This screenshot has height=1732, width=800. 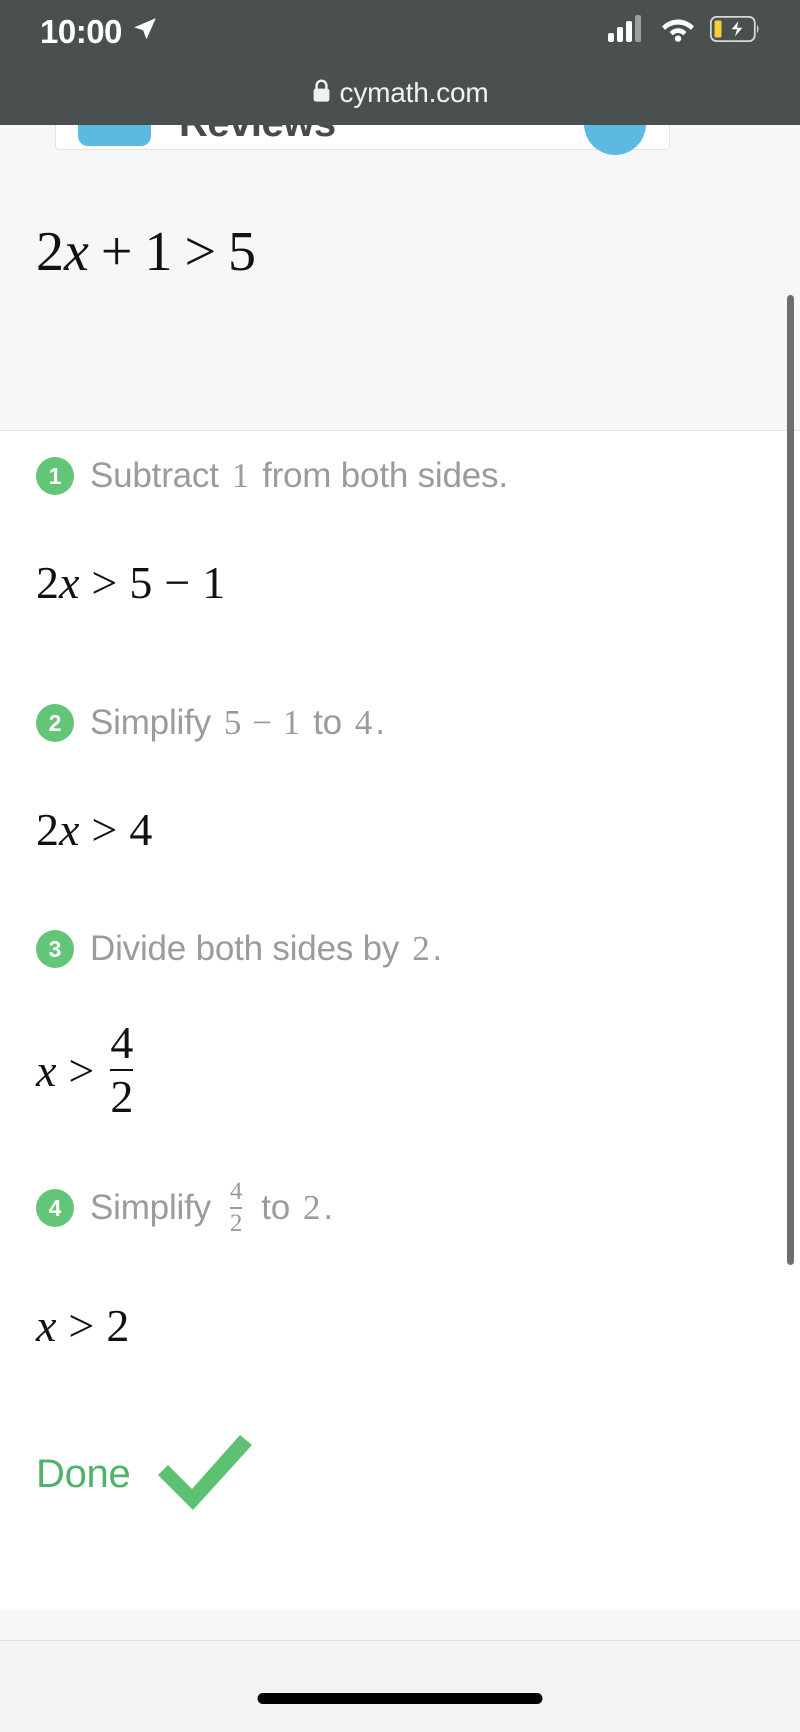 What do you see at coordinates (122, 1042) in the screenshot?
I see `step-3-fraction-numerator: 4` at bounding box center [122, 1042].